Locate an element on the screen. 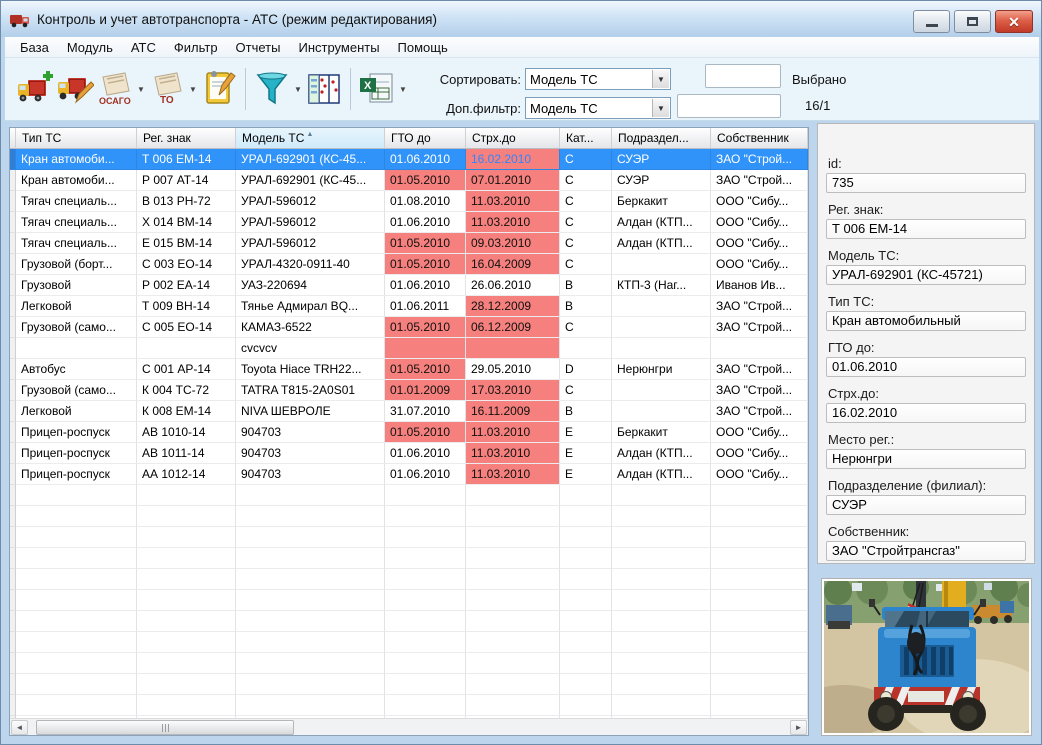 This screenshot has height=745, width=1042. table-cell: Грузовой is located at coordinates (76, 285).